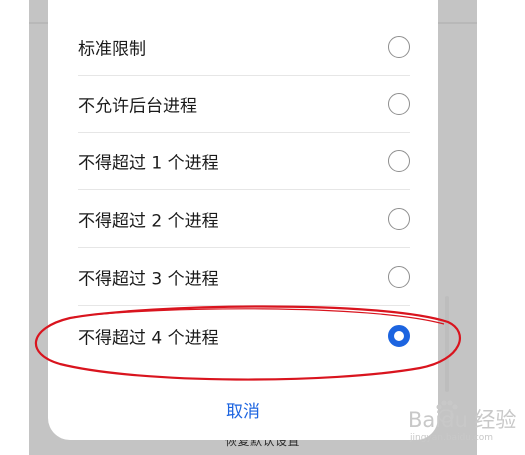 Image resolution: width=525 pixels, height=455 pixels. Describe the element at coordinates (247, 343) in the screenshot. I see `red-highlight-ellipse` at that location.